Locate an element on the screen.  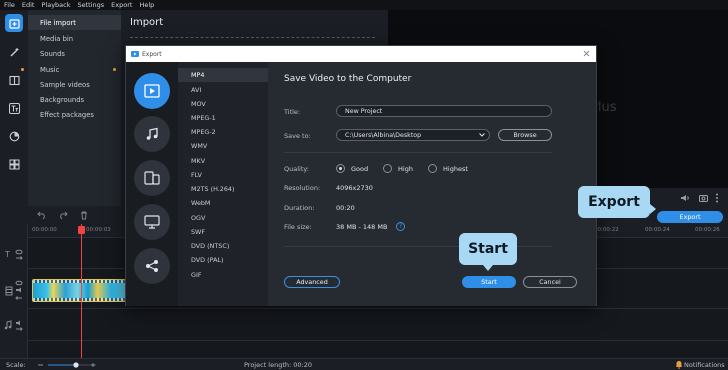
browse-button: Browse is located at coordinates (525, 135).